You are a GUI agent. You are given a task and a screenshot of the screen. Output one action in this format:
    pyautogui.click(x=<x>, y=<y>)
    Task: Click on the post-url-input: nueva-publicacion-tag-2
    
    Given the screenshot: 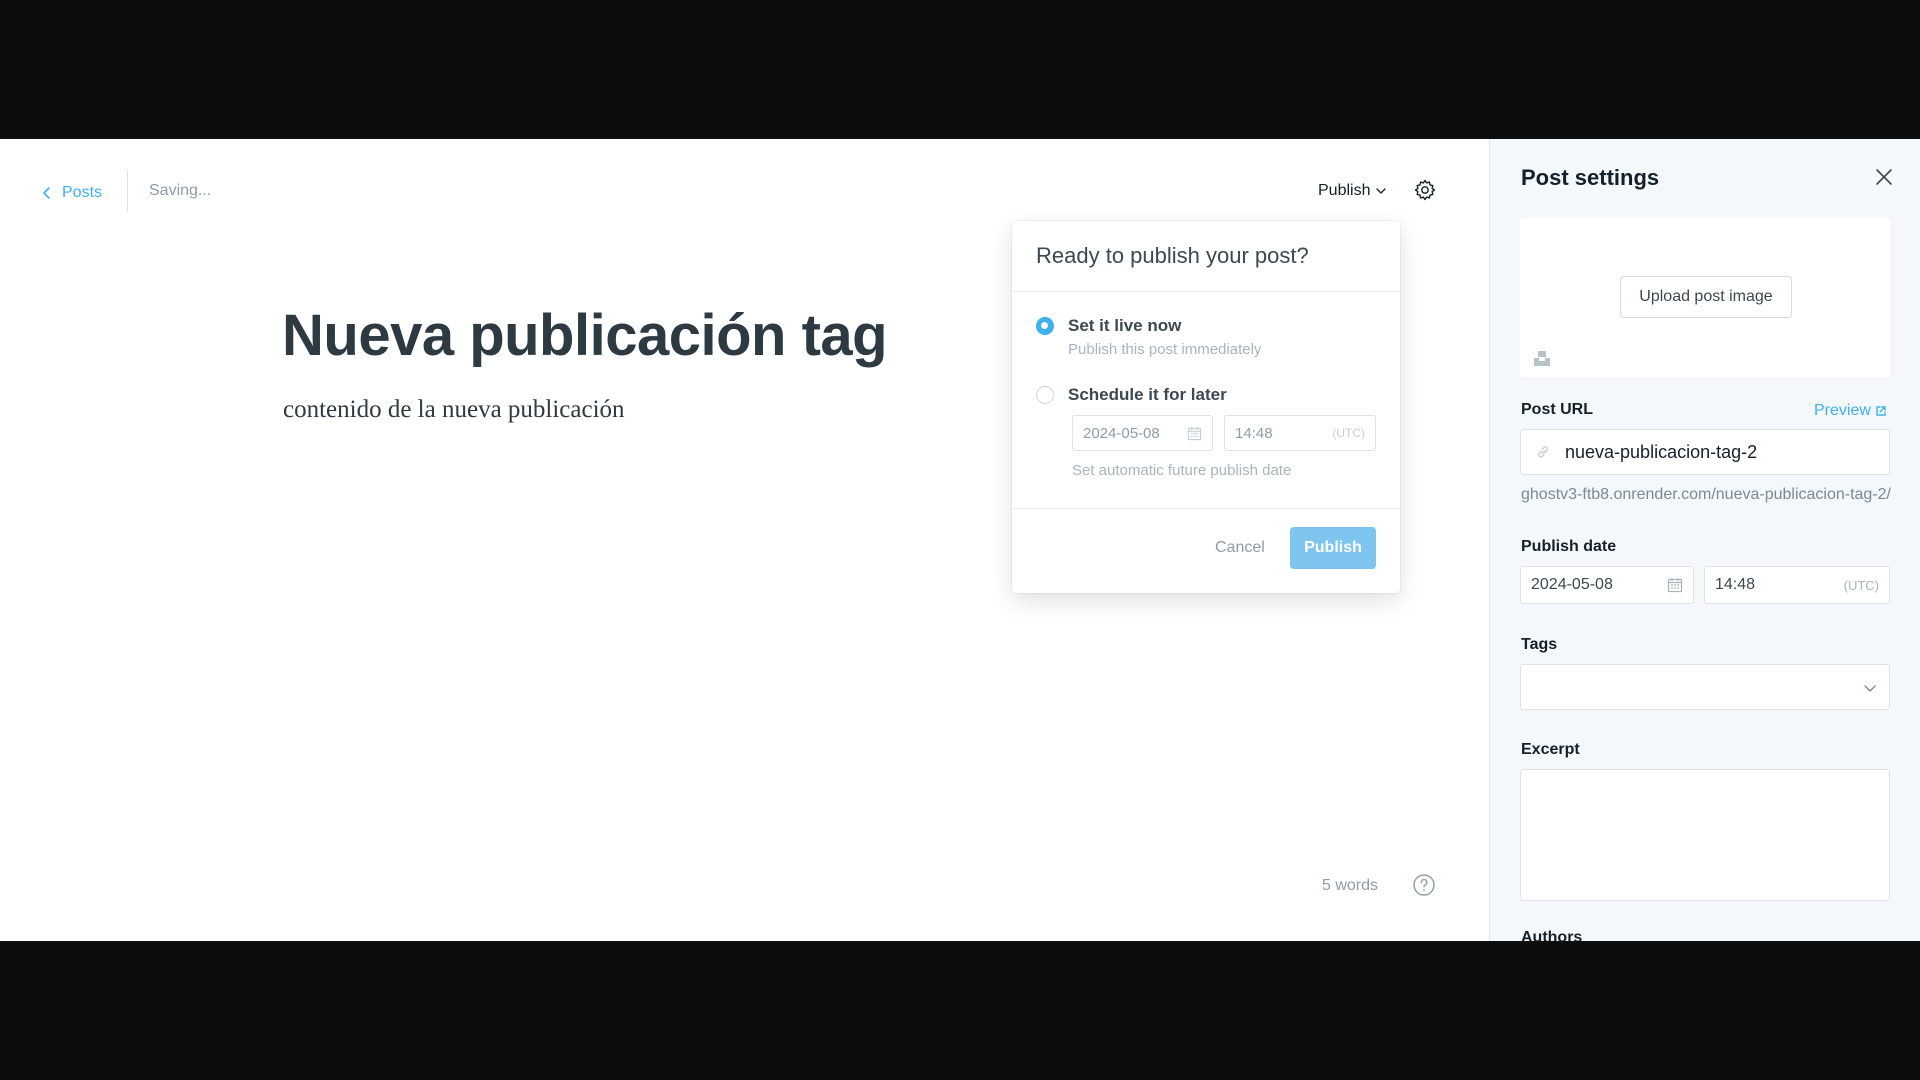 What is the action you would take?
    pyautogui.click(x=1705, y=452)
    